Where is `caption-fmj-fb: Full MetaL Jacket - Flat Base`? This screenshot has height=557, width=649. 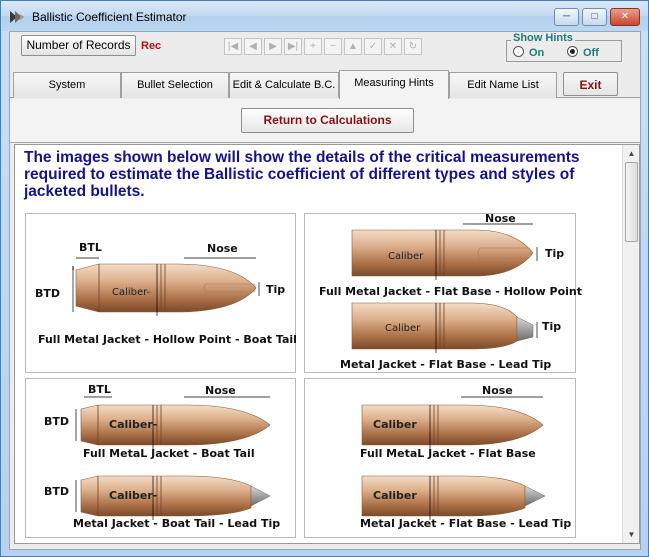 caption-fmj-fb: Full MetaL Jacket - Flat Base is located at coordinates (448, 453).